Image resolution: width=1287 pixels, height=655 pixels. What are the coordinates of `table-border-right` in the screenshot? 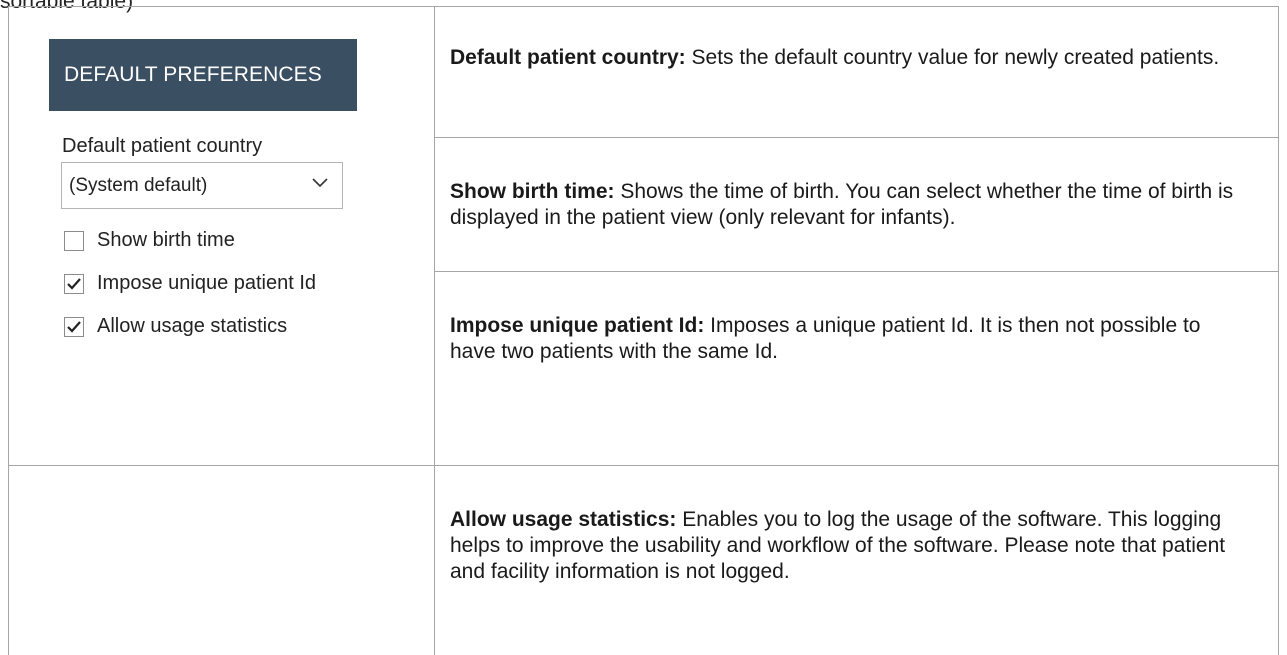 It's located at (1278, 330).